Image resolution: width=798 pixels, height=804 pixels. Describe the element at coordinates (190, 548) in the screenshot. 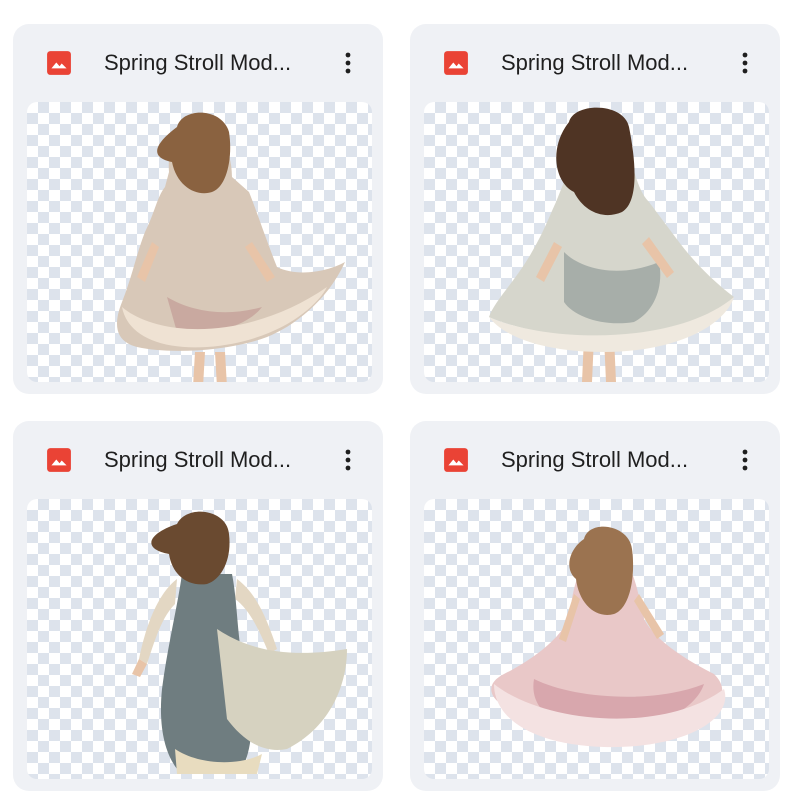

I see `hair-shape` at that location.